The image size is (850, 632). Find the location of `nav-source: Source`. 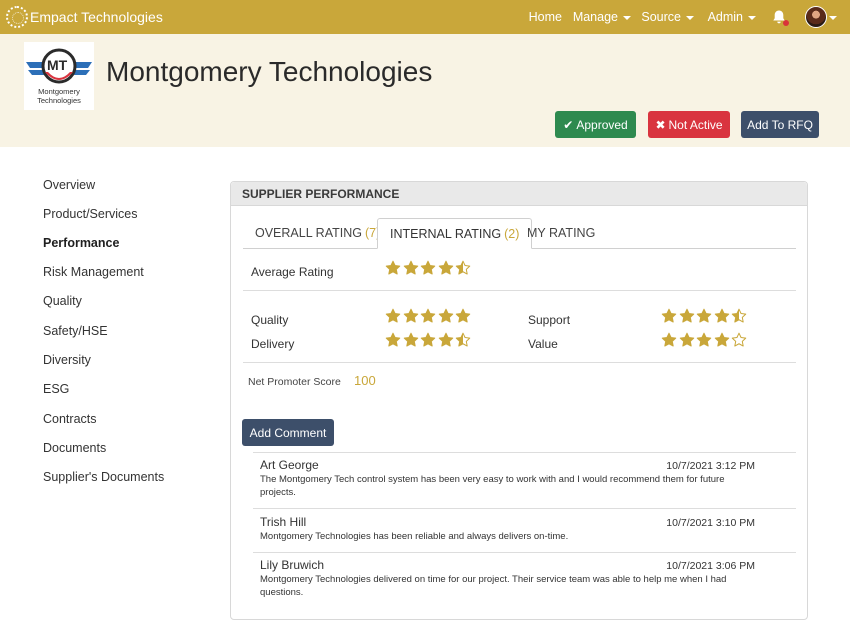

nav-source: Source is located at coordinates (667, 17).